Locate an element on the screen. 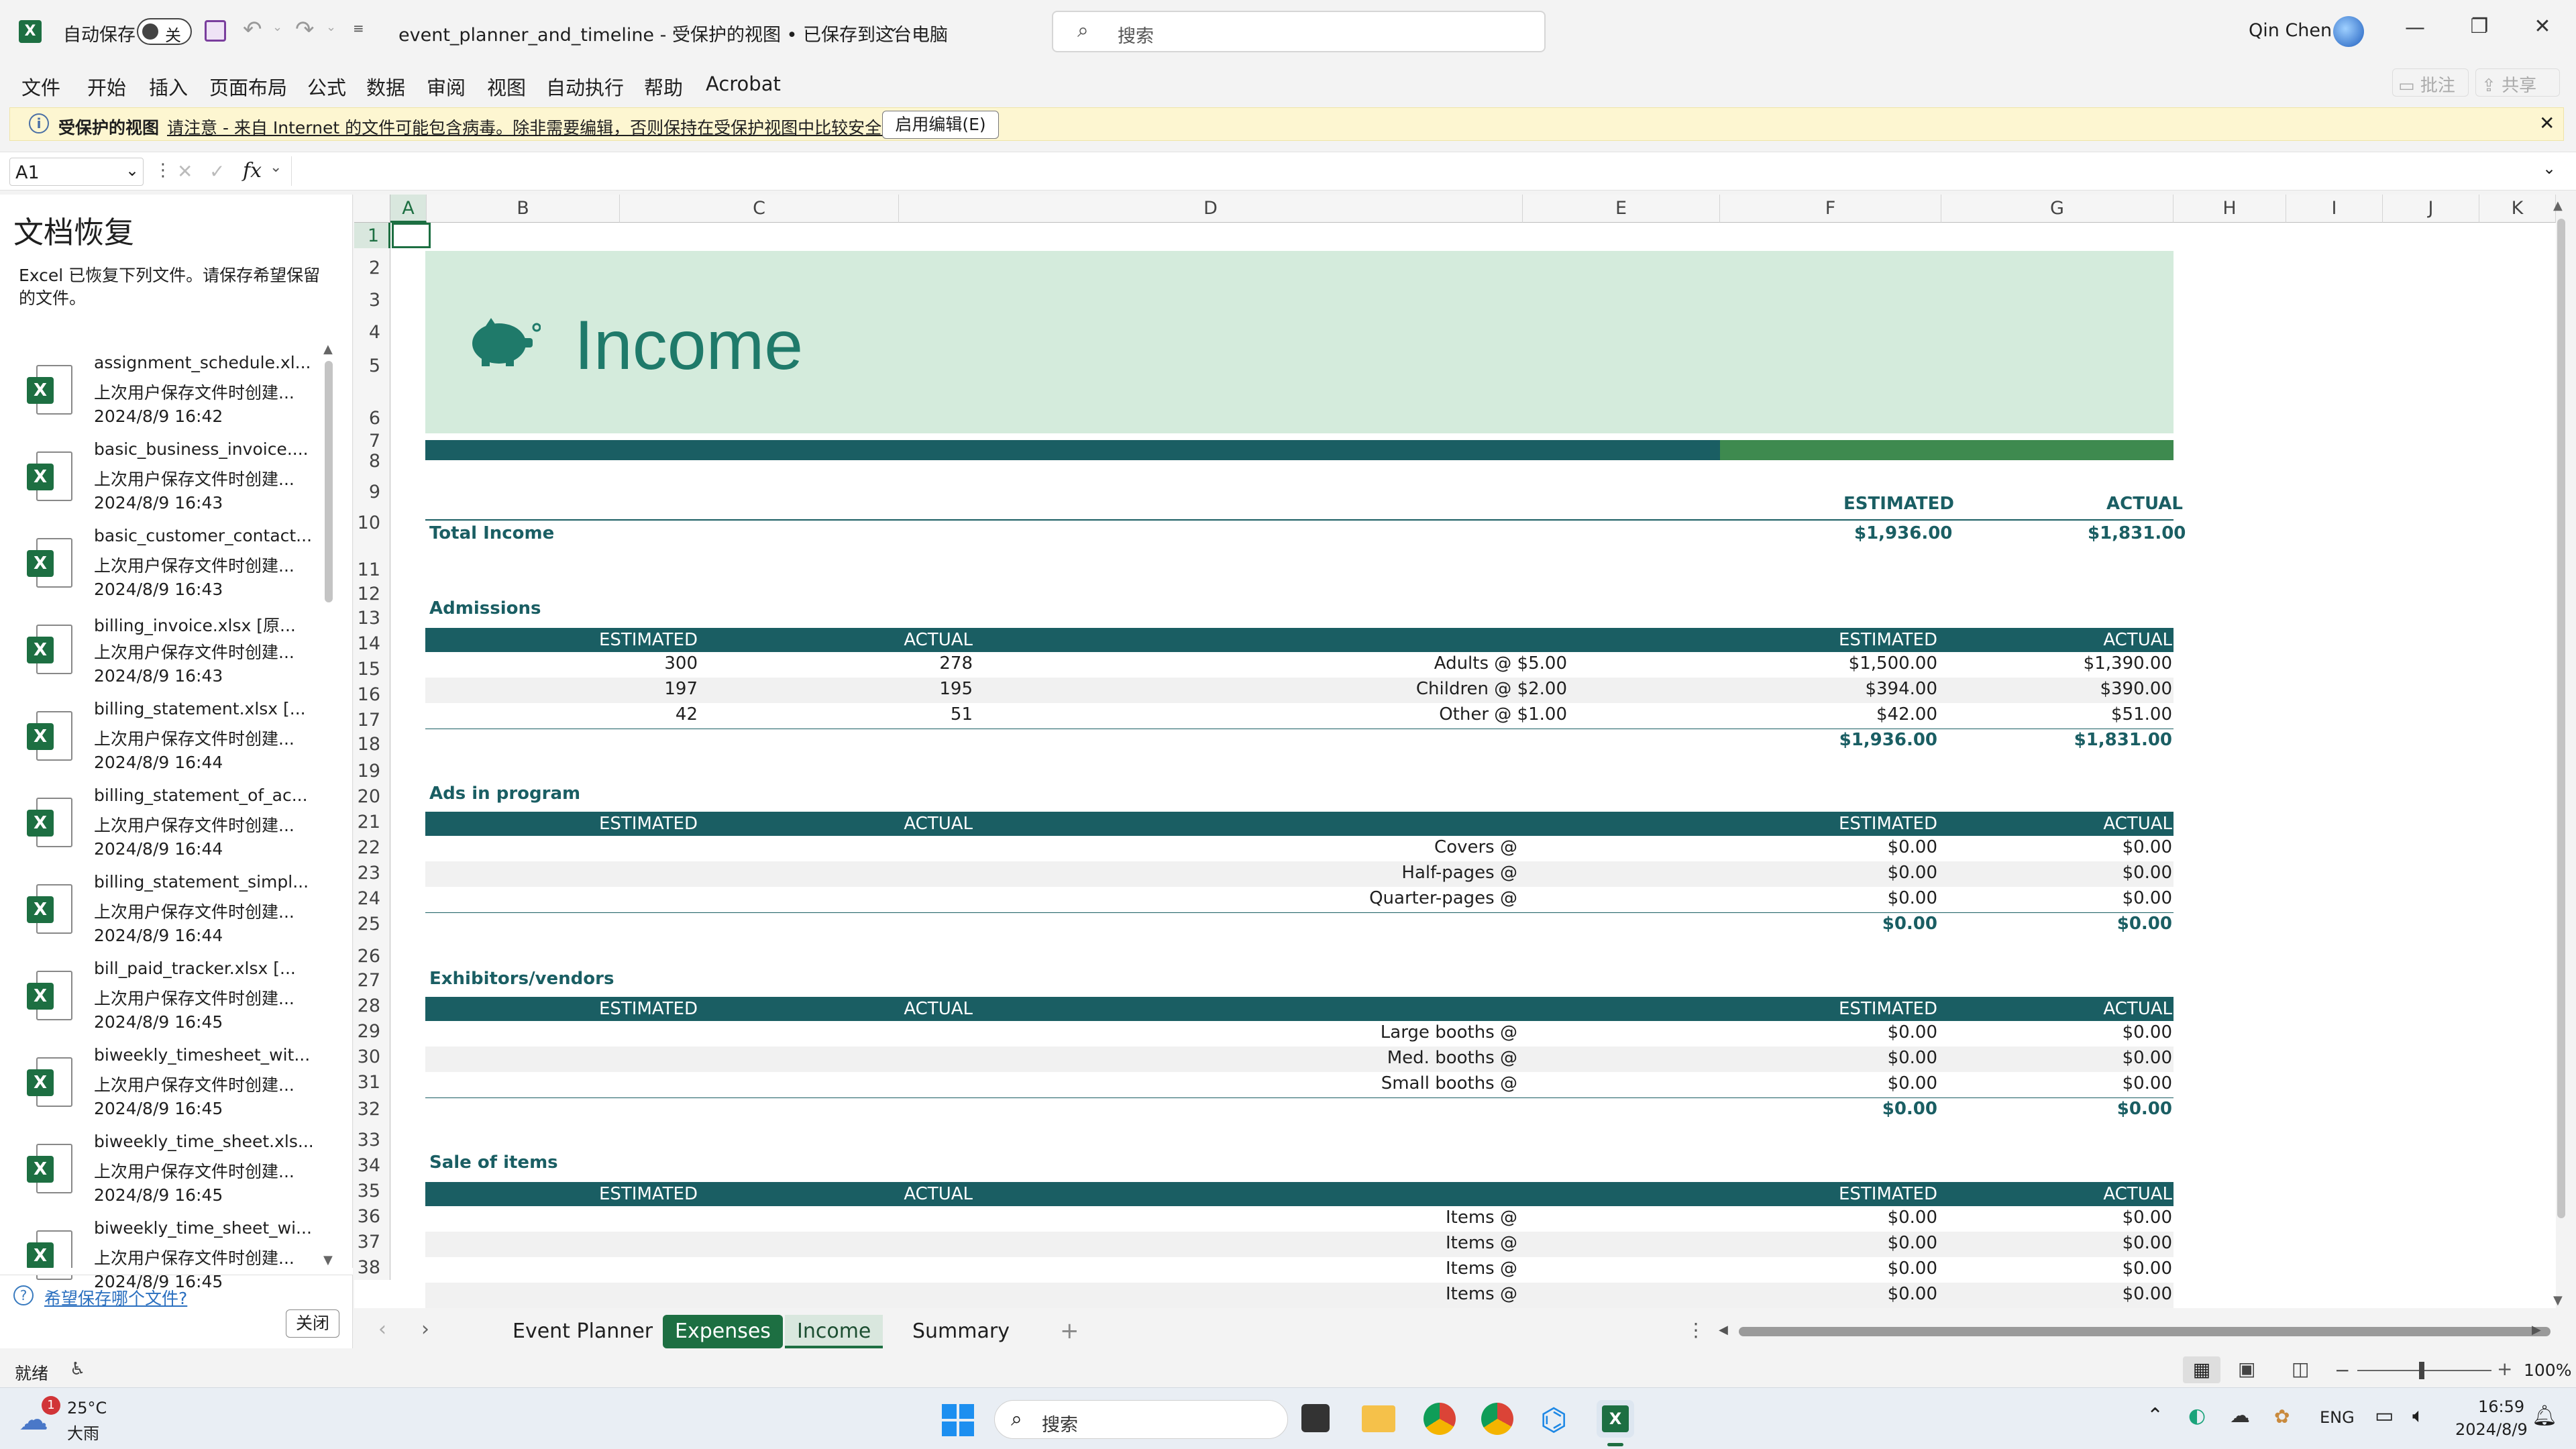 The height and width of the screenshot is (1449, 2576). chrome-profile-icon is located at coordinates (1497, 1419).